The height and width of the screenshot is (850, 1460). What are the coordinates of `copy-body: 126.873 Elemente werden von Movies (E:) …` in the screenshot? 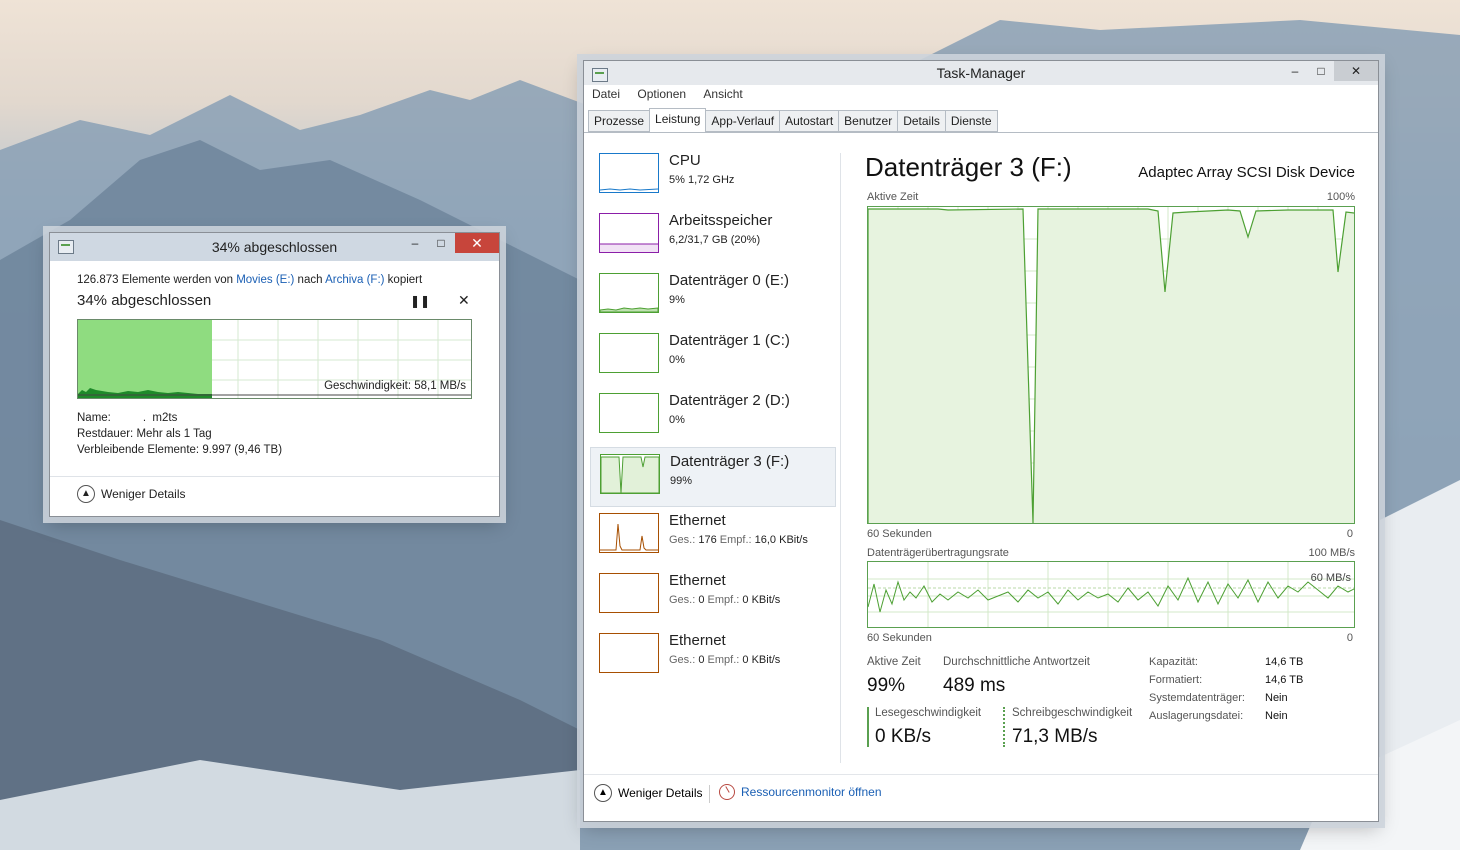 It's located at (274, 388).